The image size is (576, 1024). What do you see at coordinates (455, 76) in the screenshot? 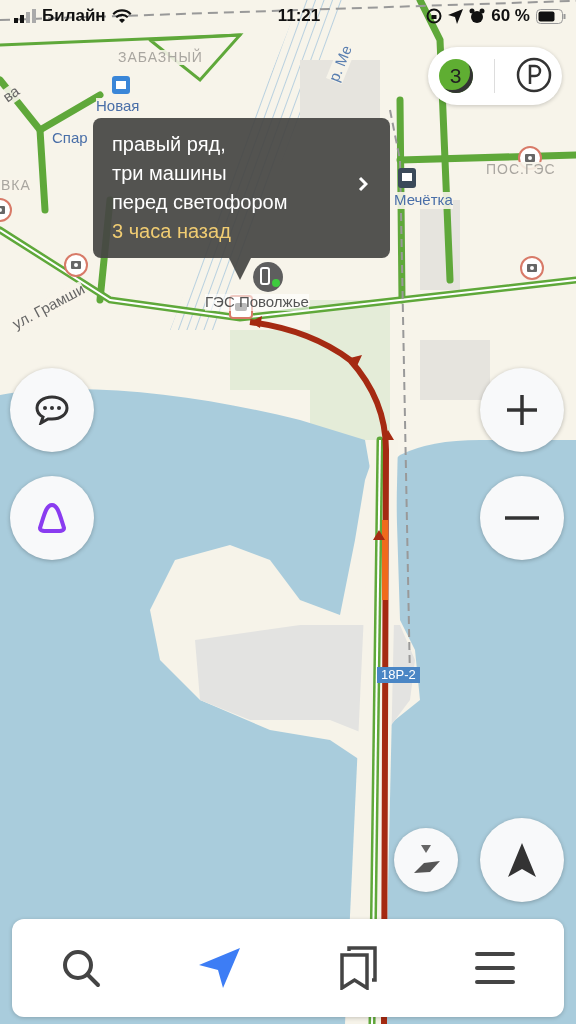
I see `traffic-score: 3` at bounding box center [455, 76].